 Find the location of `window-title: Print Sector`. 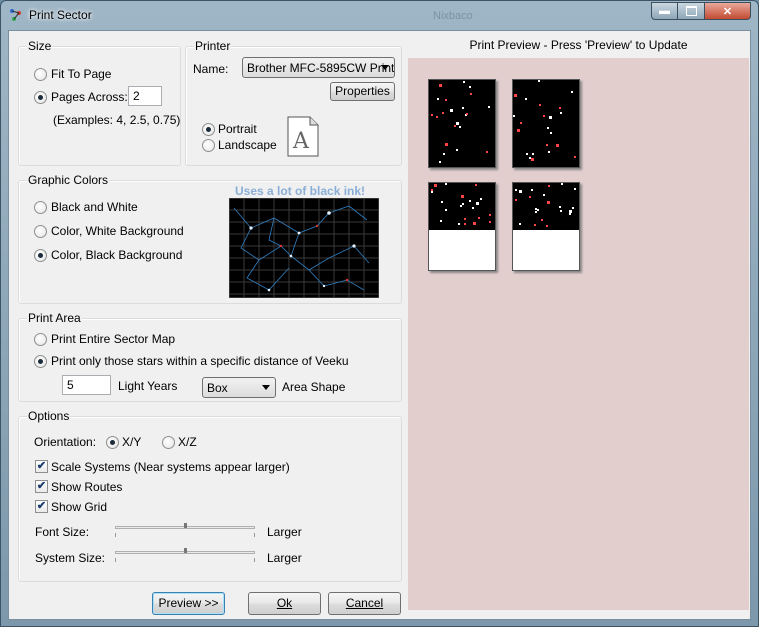

window-title: Print Sector is located at coordinates (60, 15).